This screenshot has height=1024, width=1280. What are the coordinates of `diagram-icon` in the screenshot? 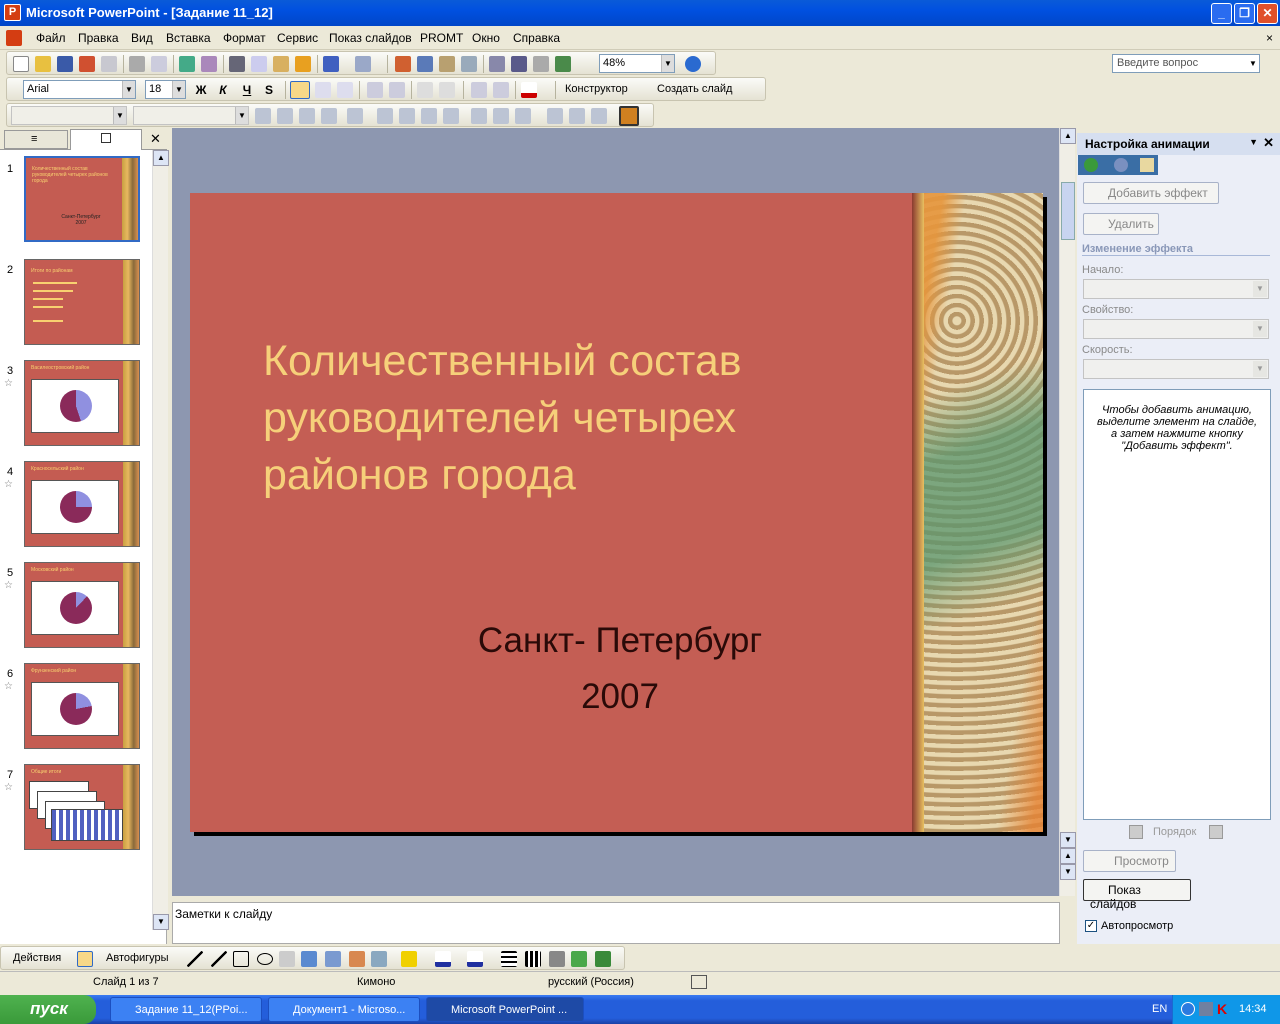 It's located at (333, 959).